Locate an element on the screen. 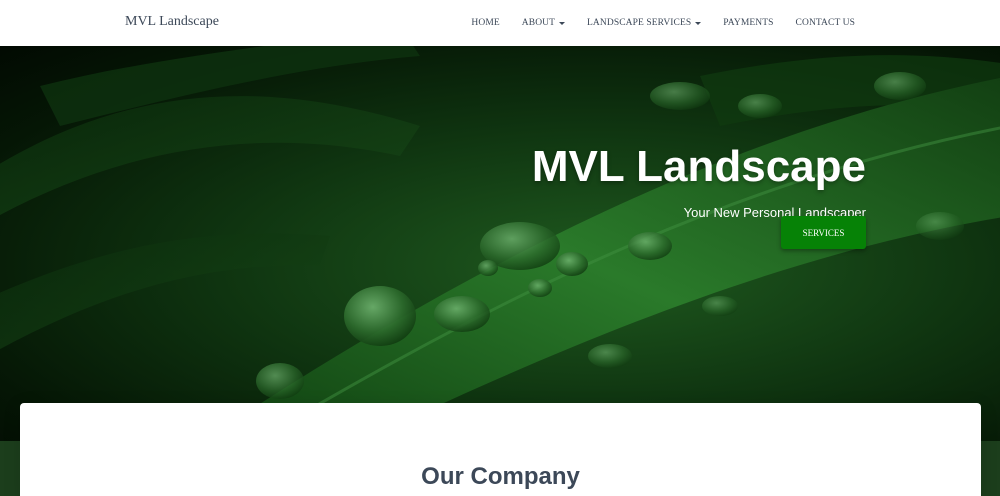 The height and width of the screenshot is (496, 1000). nav-contact-us: CONTACT US is located at coordinates (825, 23).